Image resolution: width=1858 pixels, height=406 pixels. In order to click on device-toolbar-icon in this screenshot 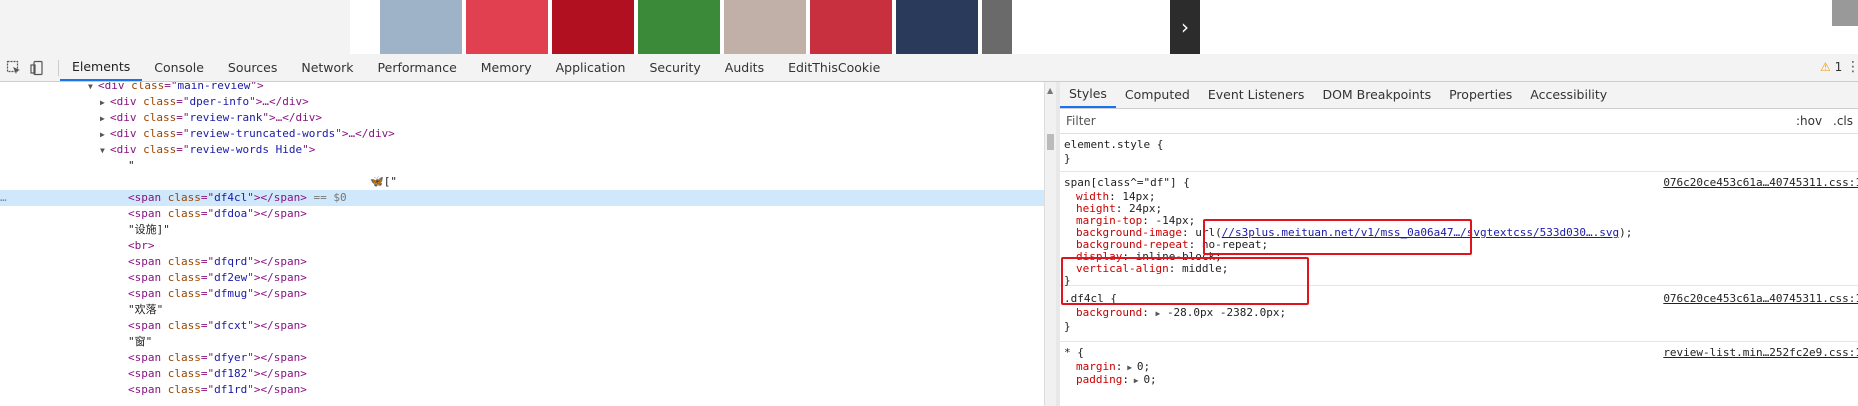, I will do `click(38, 68)`.